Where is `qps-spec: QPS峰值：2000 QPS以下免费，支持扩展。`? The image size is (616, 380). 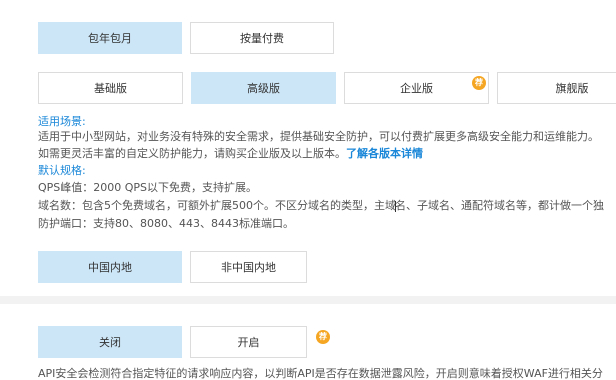
qps-spec: QPS峰值：2000 QPS以下免费，支持扩展。 is located at coordinates (148, 187).